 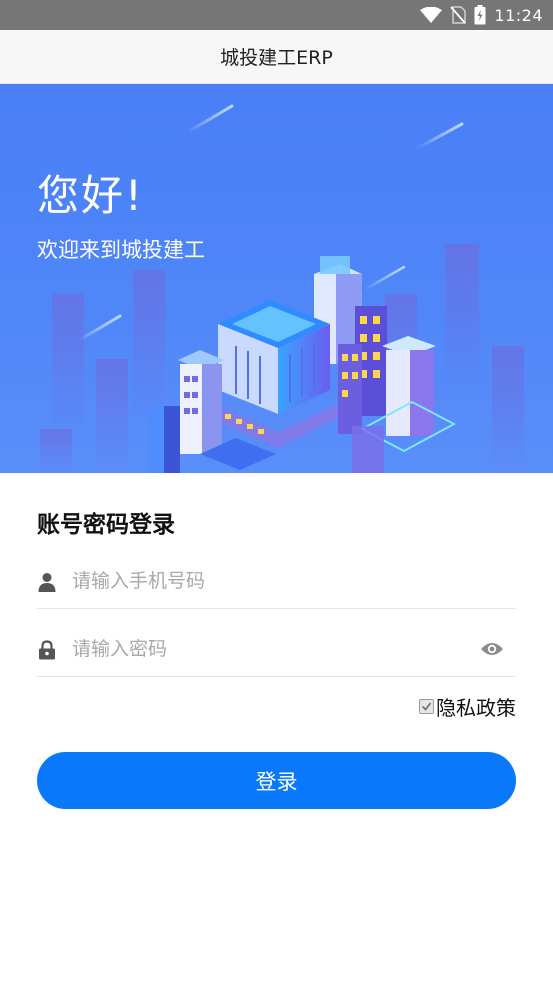 I want to click on greeting-heading: 您好!, so click(x=90, y=195).